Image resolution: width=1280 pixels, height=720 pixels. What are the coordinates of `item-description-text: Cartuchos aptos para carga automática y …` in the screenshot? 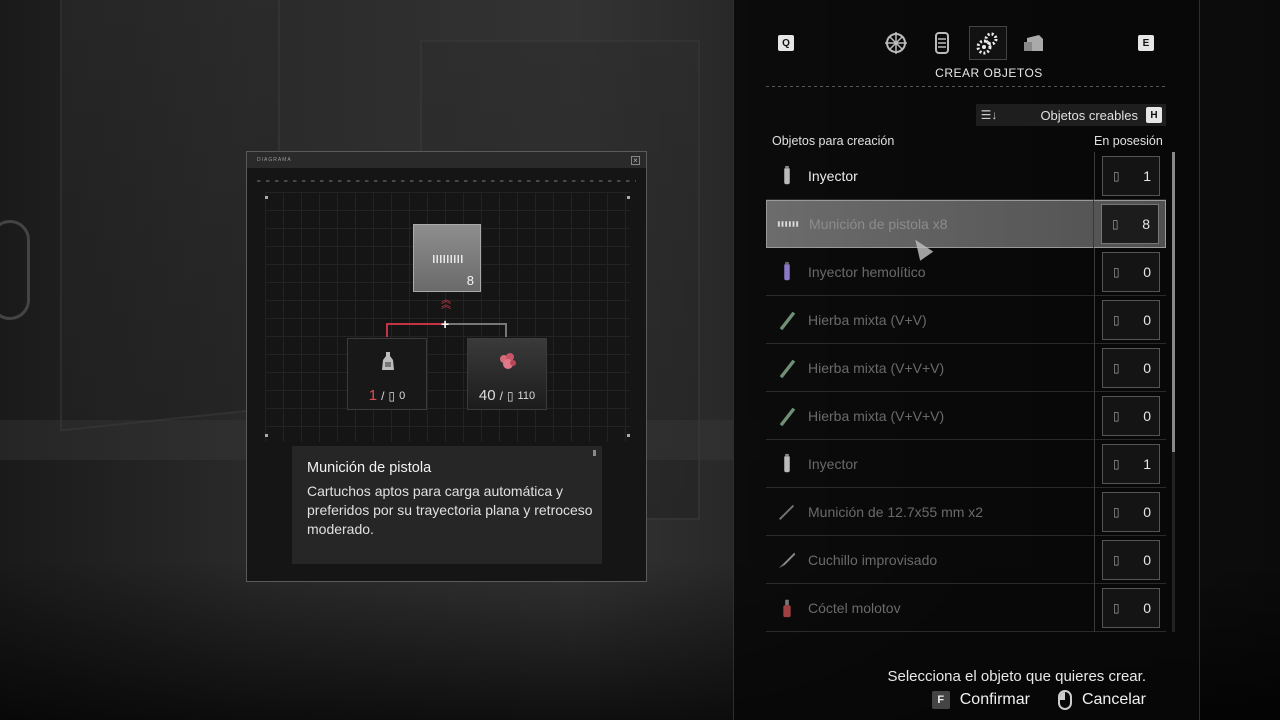 It's located at (450, 510).